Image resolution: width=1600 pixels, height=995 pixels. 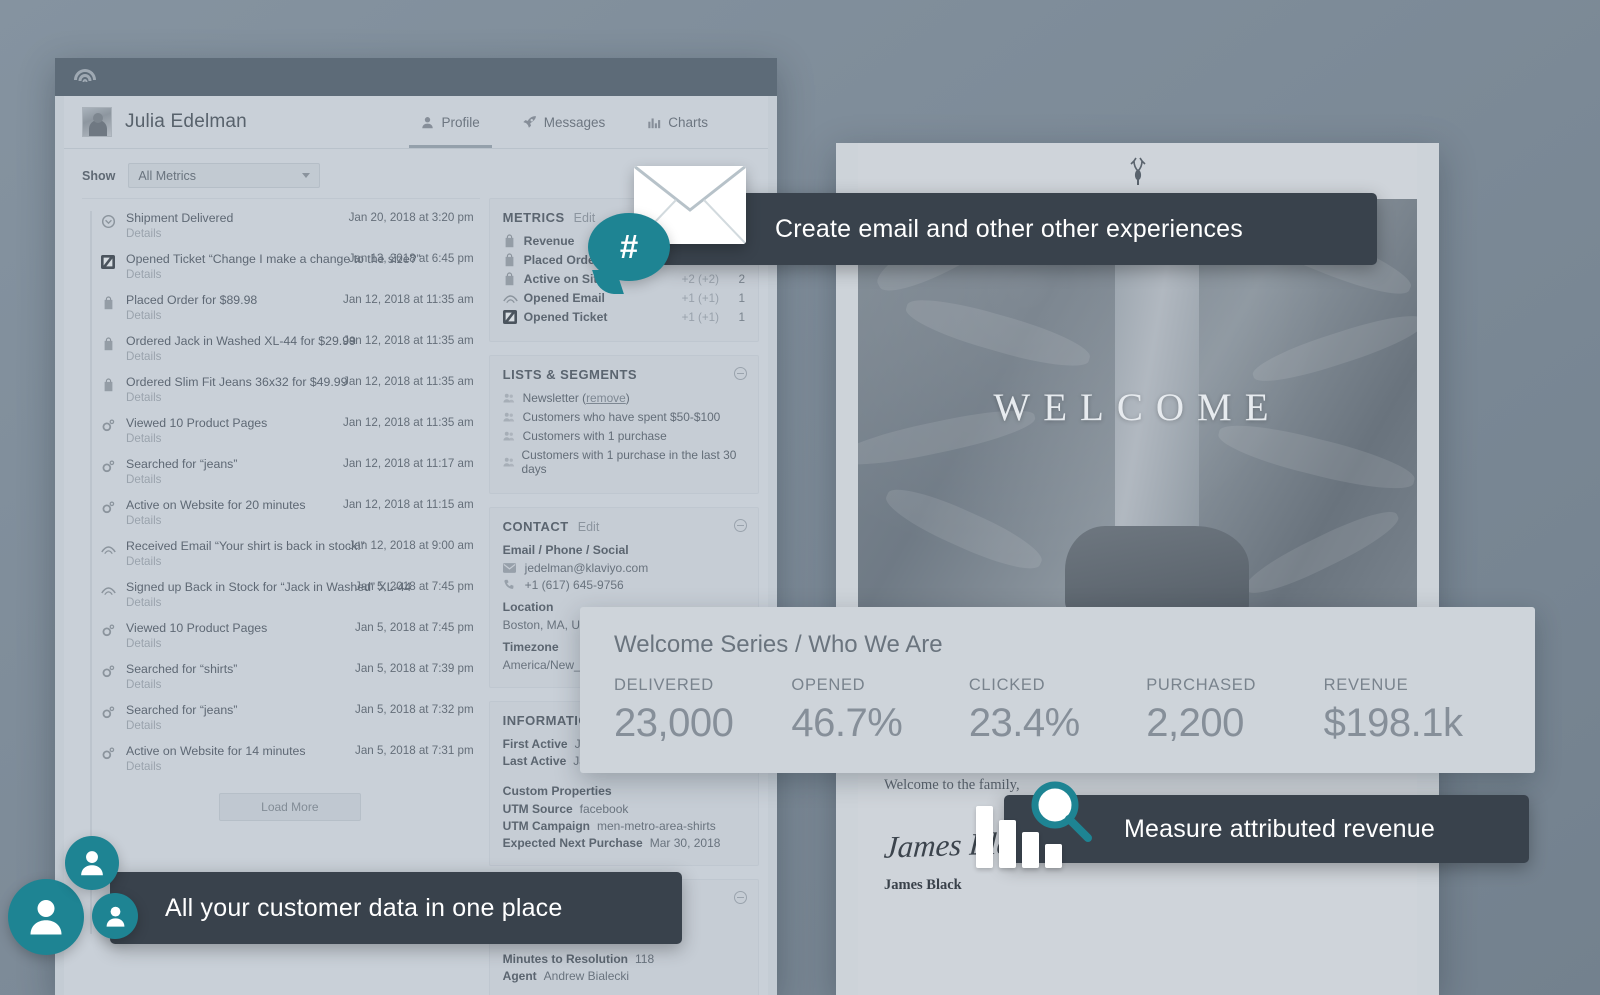 I want to click on minutes-label: Minutes to Resolution, so click(x=565, y=959).